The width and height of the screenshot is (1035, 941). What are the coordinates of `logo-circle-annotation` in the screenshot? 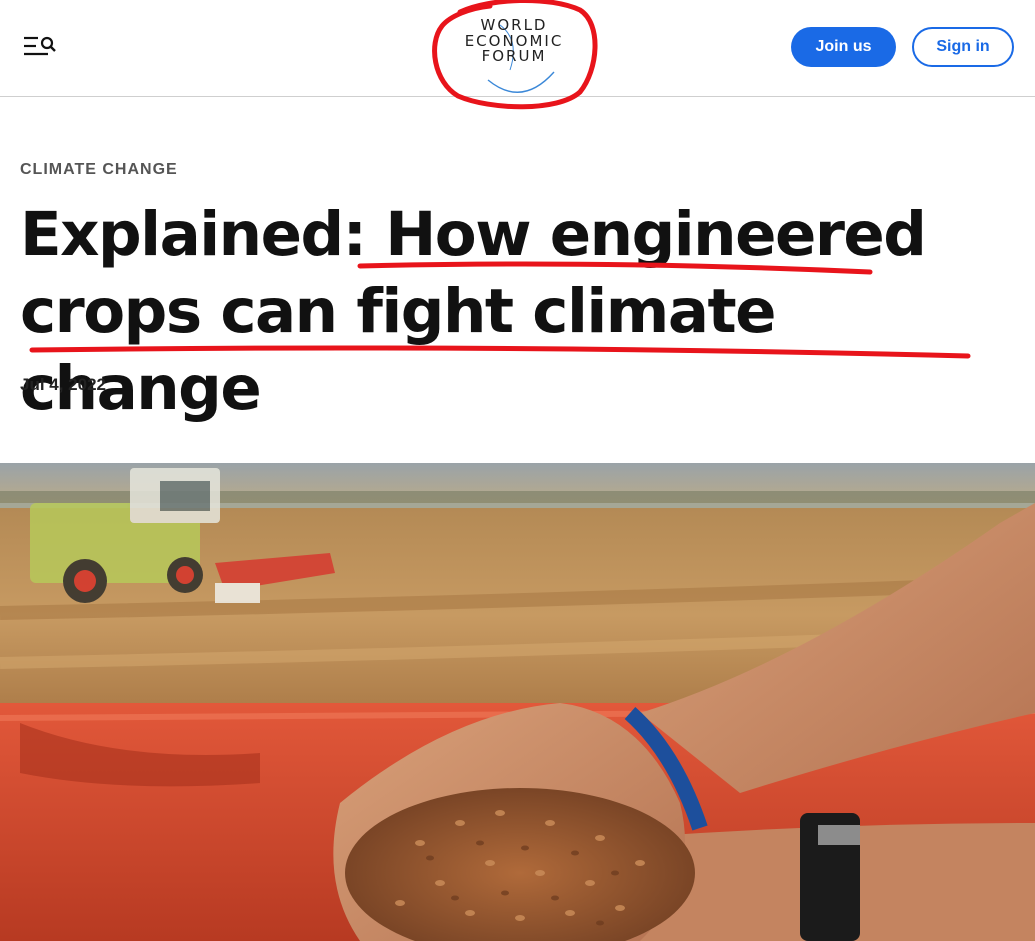 It's located at (515, 55).